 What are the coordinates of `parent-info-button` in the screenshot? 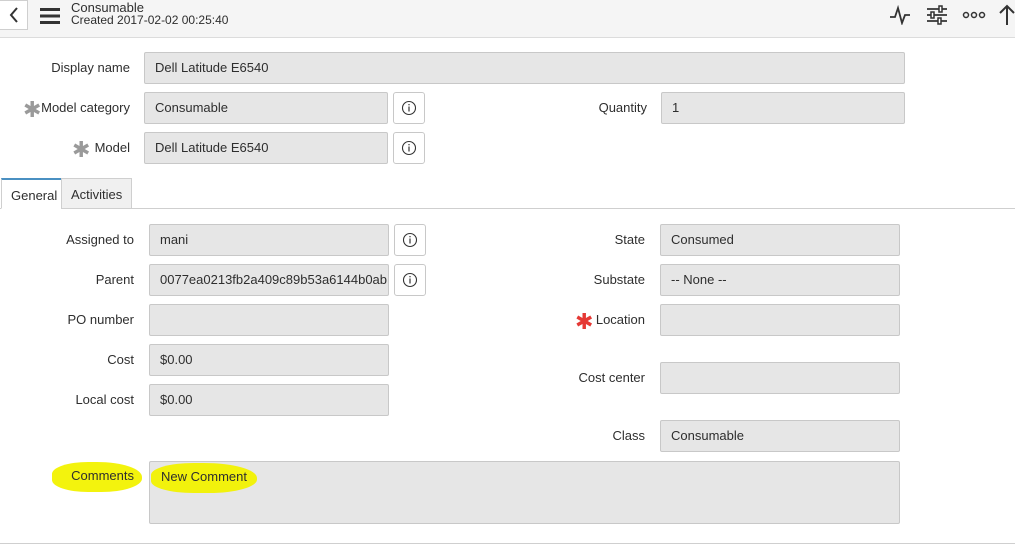 It's located at (410, 280).